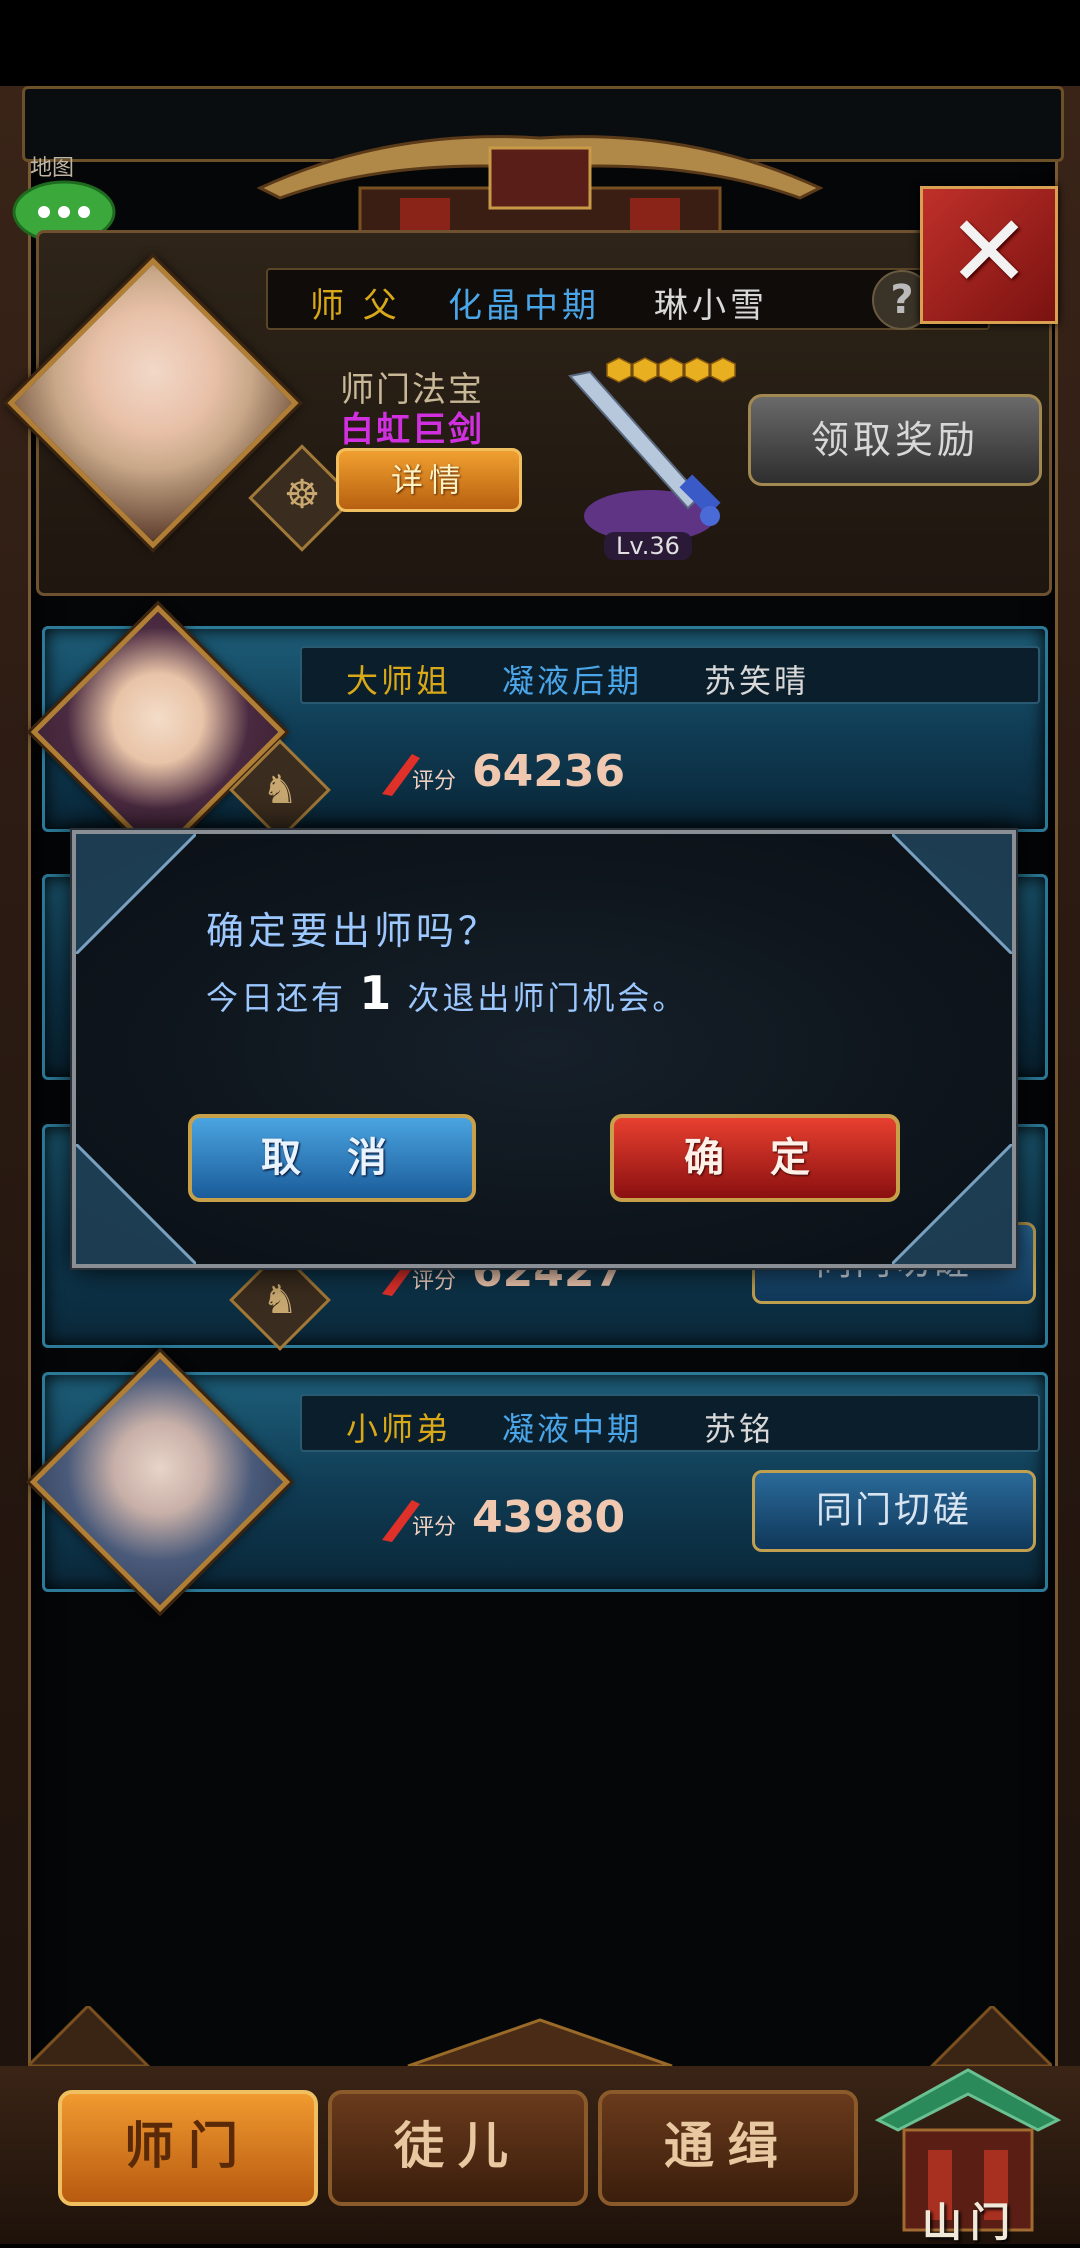 The width and height of the screenshot is (1080, 2248). What do you see at coordinates (755, 1158) in the screenshot?
I see `confirm-button: 确 定` at bounding box center [755, 1158].